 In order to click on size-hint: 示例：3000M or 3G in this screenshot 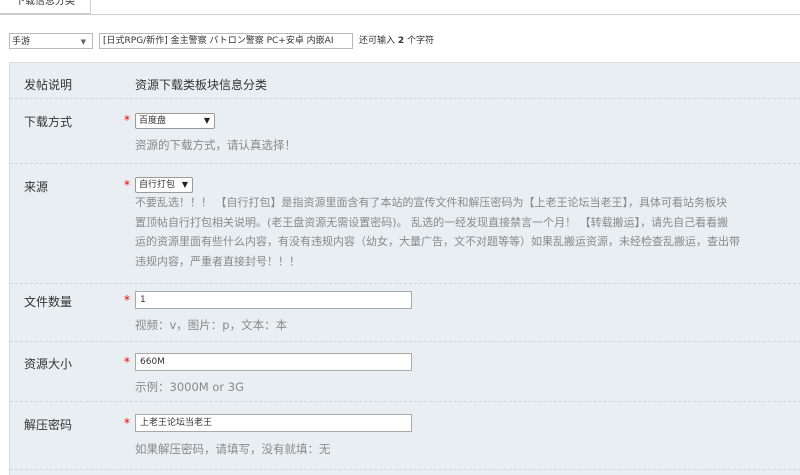, I will do `click(189, 387)`.